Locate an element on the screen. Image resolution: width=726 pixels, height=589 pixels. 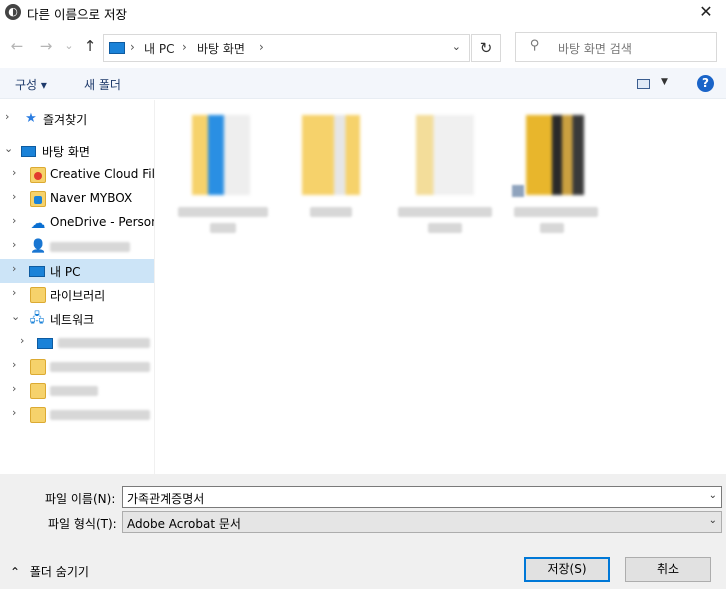
breadcrumb-item-my-pc: 내 PC is located at coordinates (159, 48).